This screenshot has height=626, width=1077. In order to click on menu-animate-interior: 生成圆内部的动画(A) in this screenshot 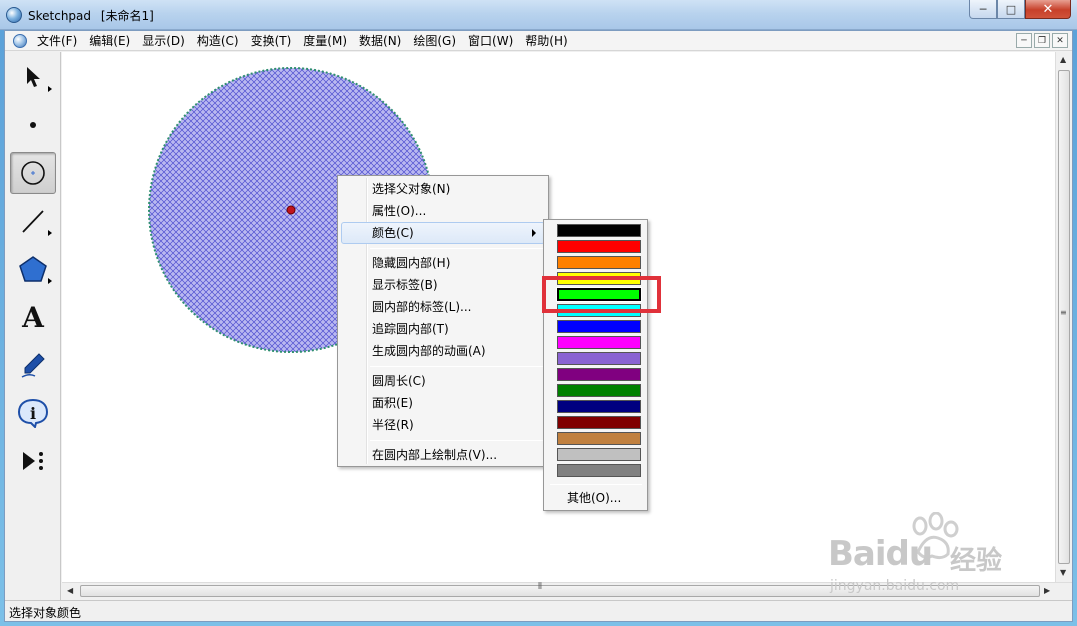, I will do `click(443, 351)`.